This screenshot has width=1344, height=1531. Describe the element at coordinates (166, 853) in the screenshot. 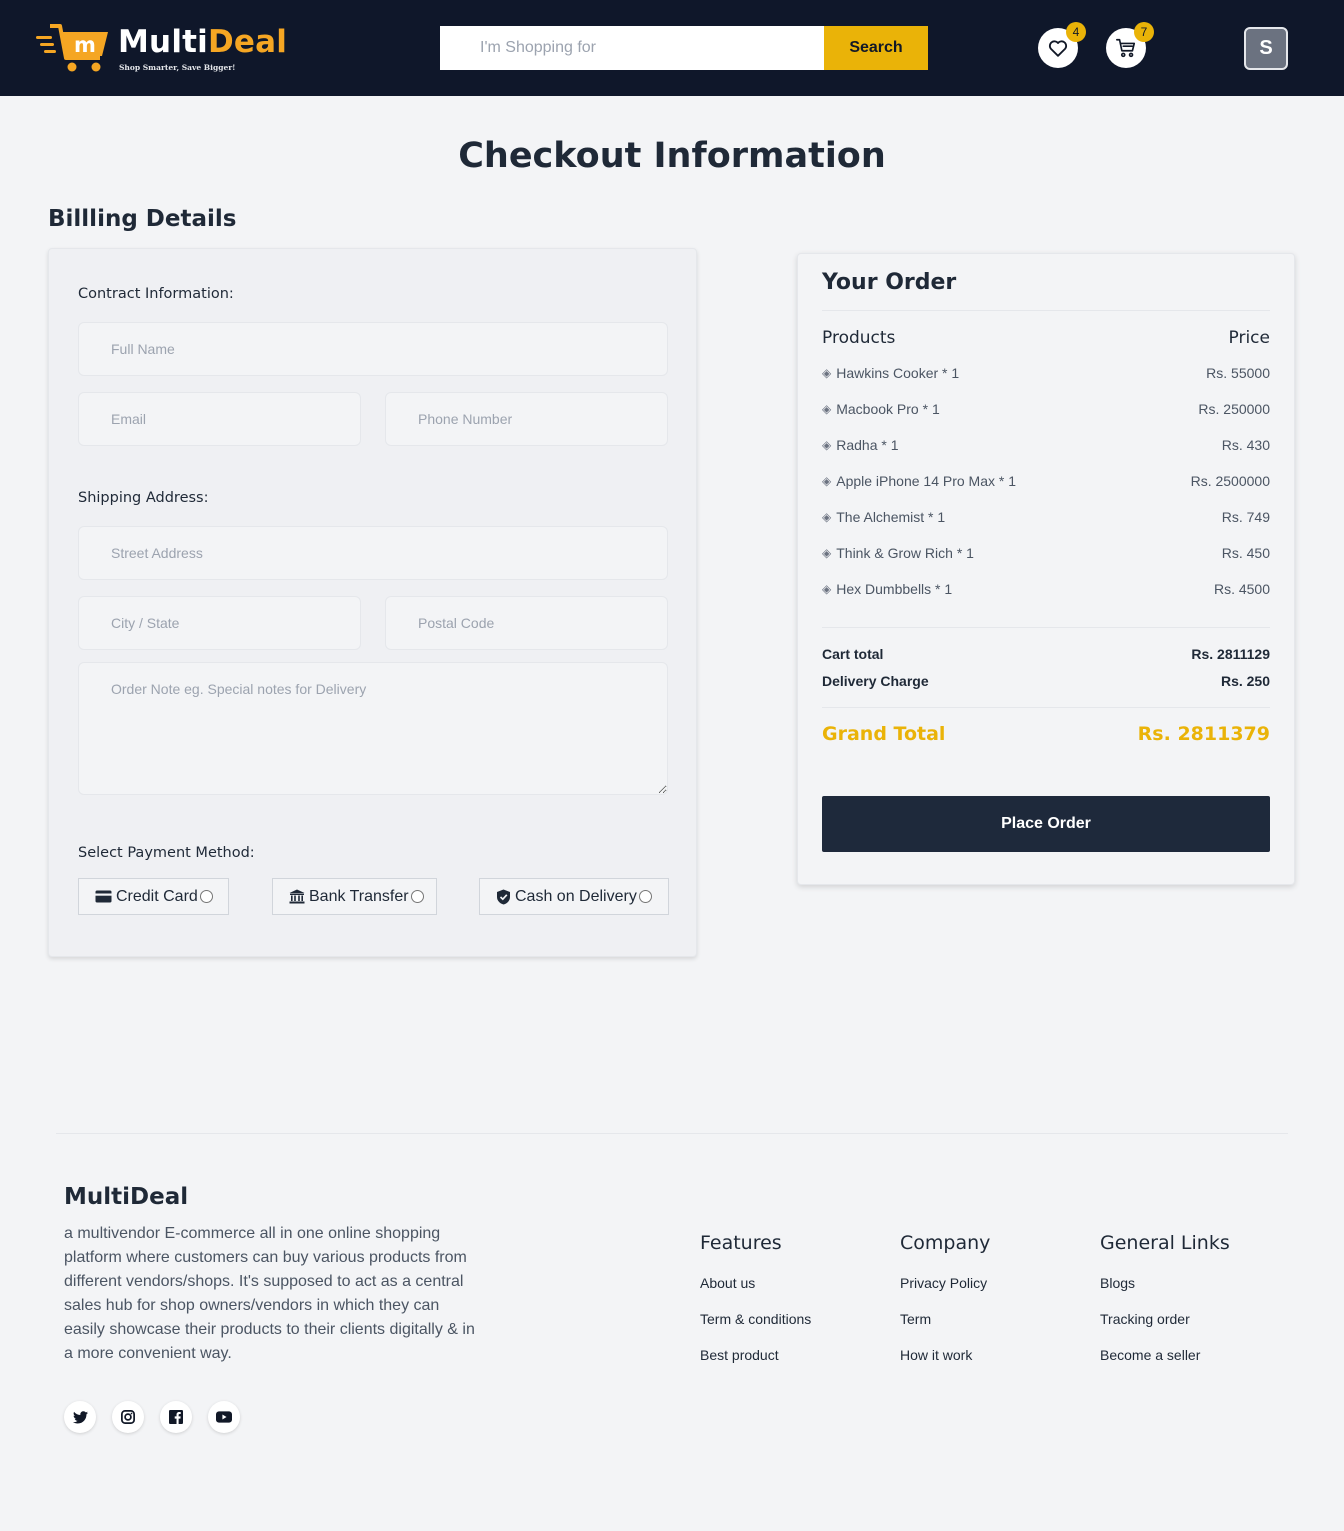

I see `payment-method-label: Select Payment Method:` at that location.